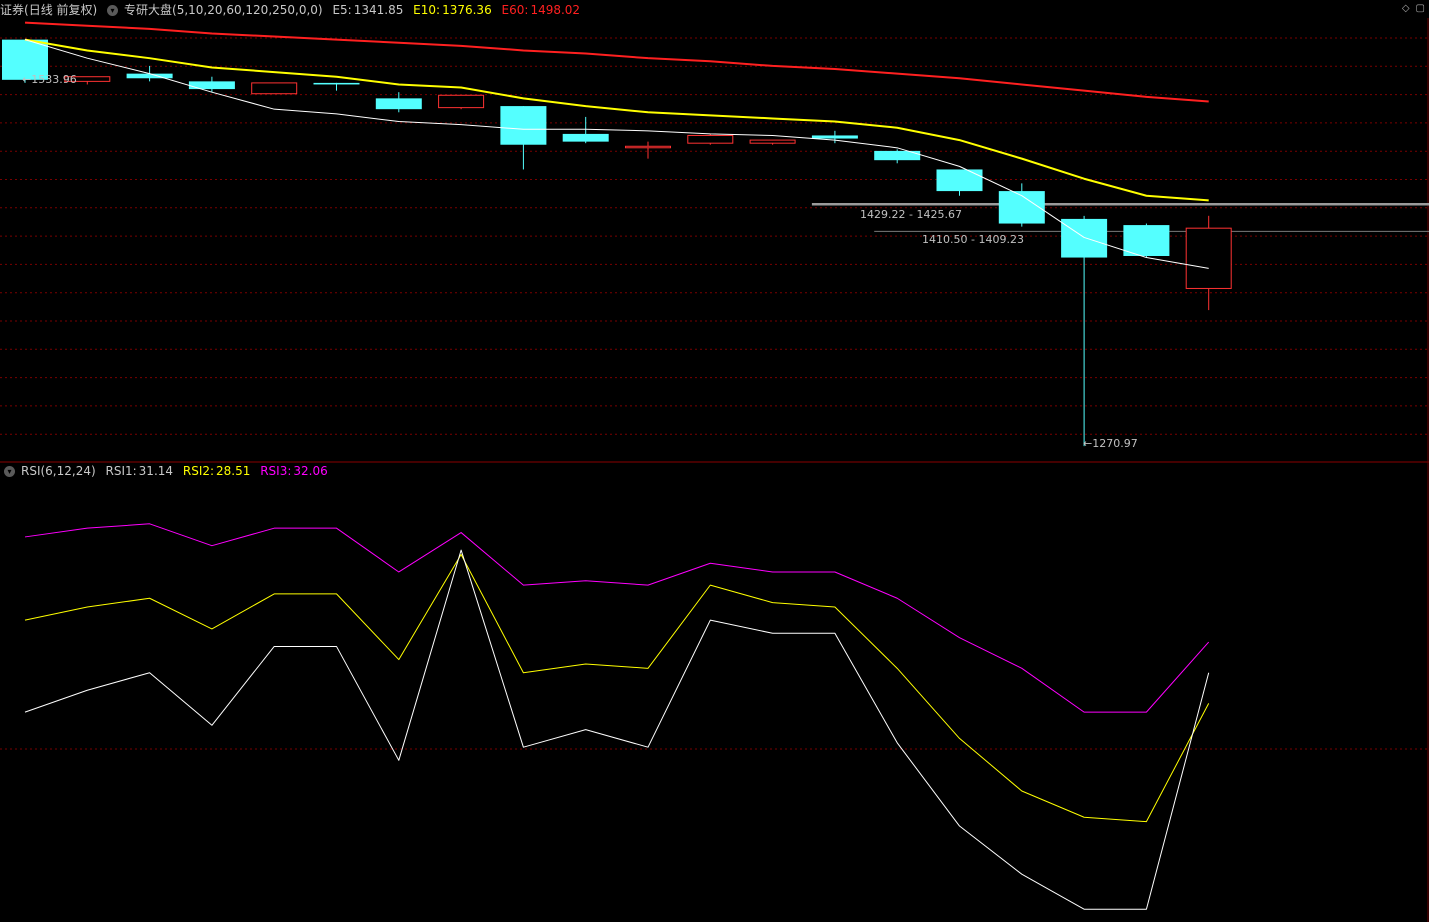 The image size is (1429, 922). Describe the element at coordinates (198, 471) in the screenshot. I see `rsi2-label: RSI2:` at that location.